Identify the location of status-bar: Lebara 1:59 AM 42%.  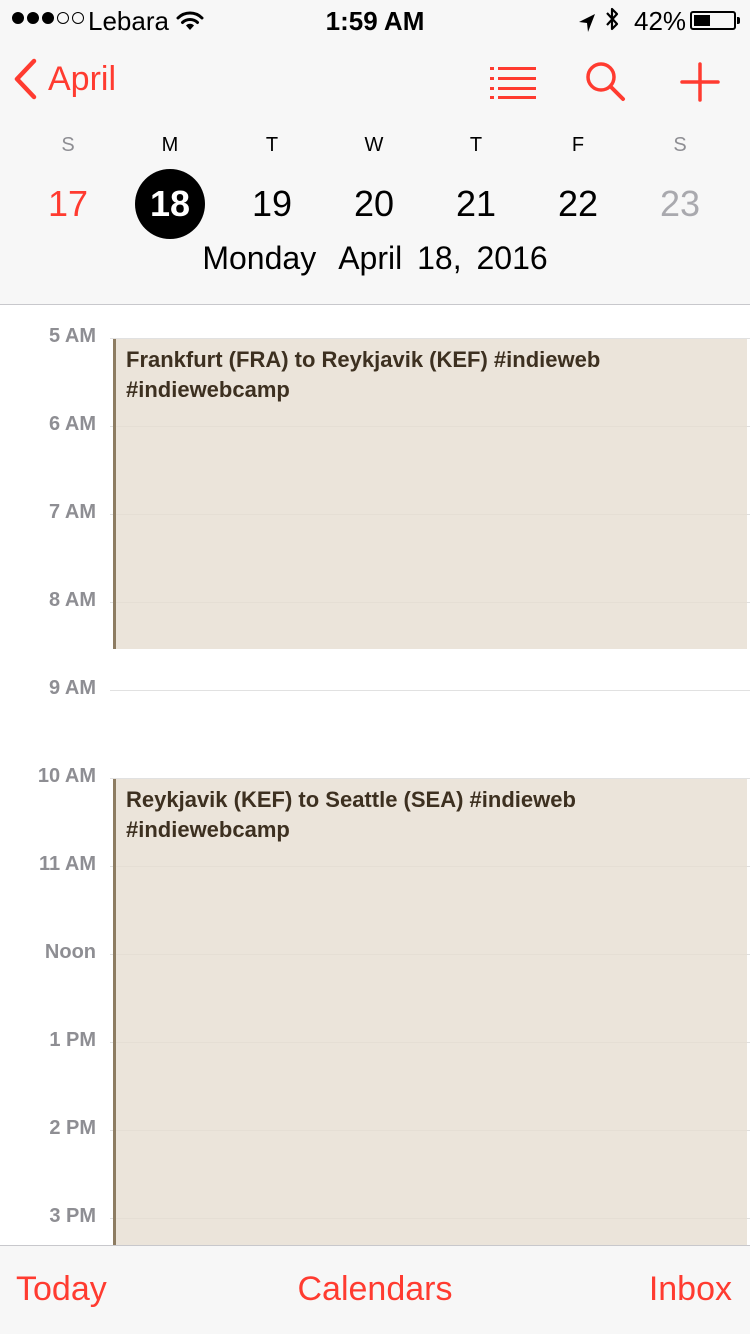
(375, 20).